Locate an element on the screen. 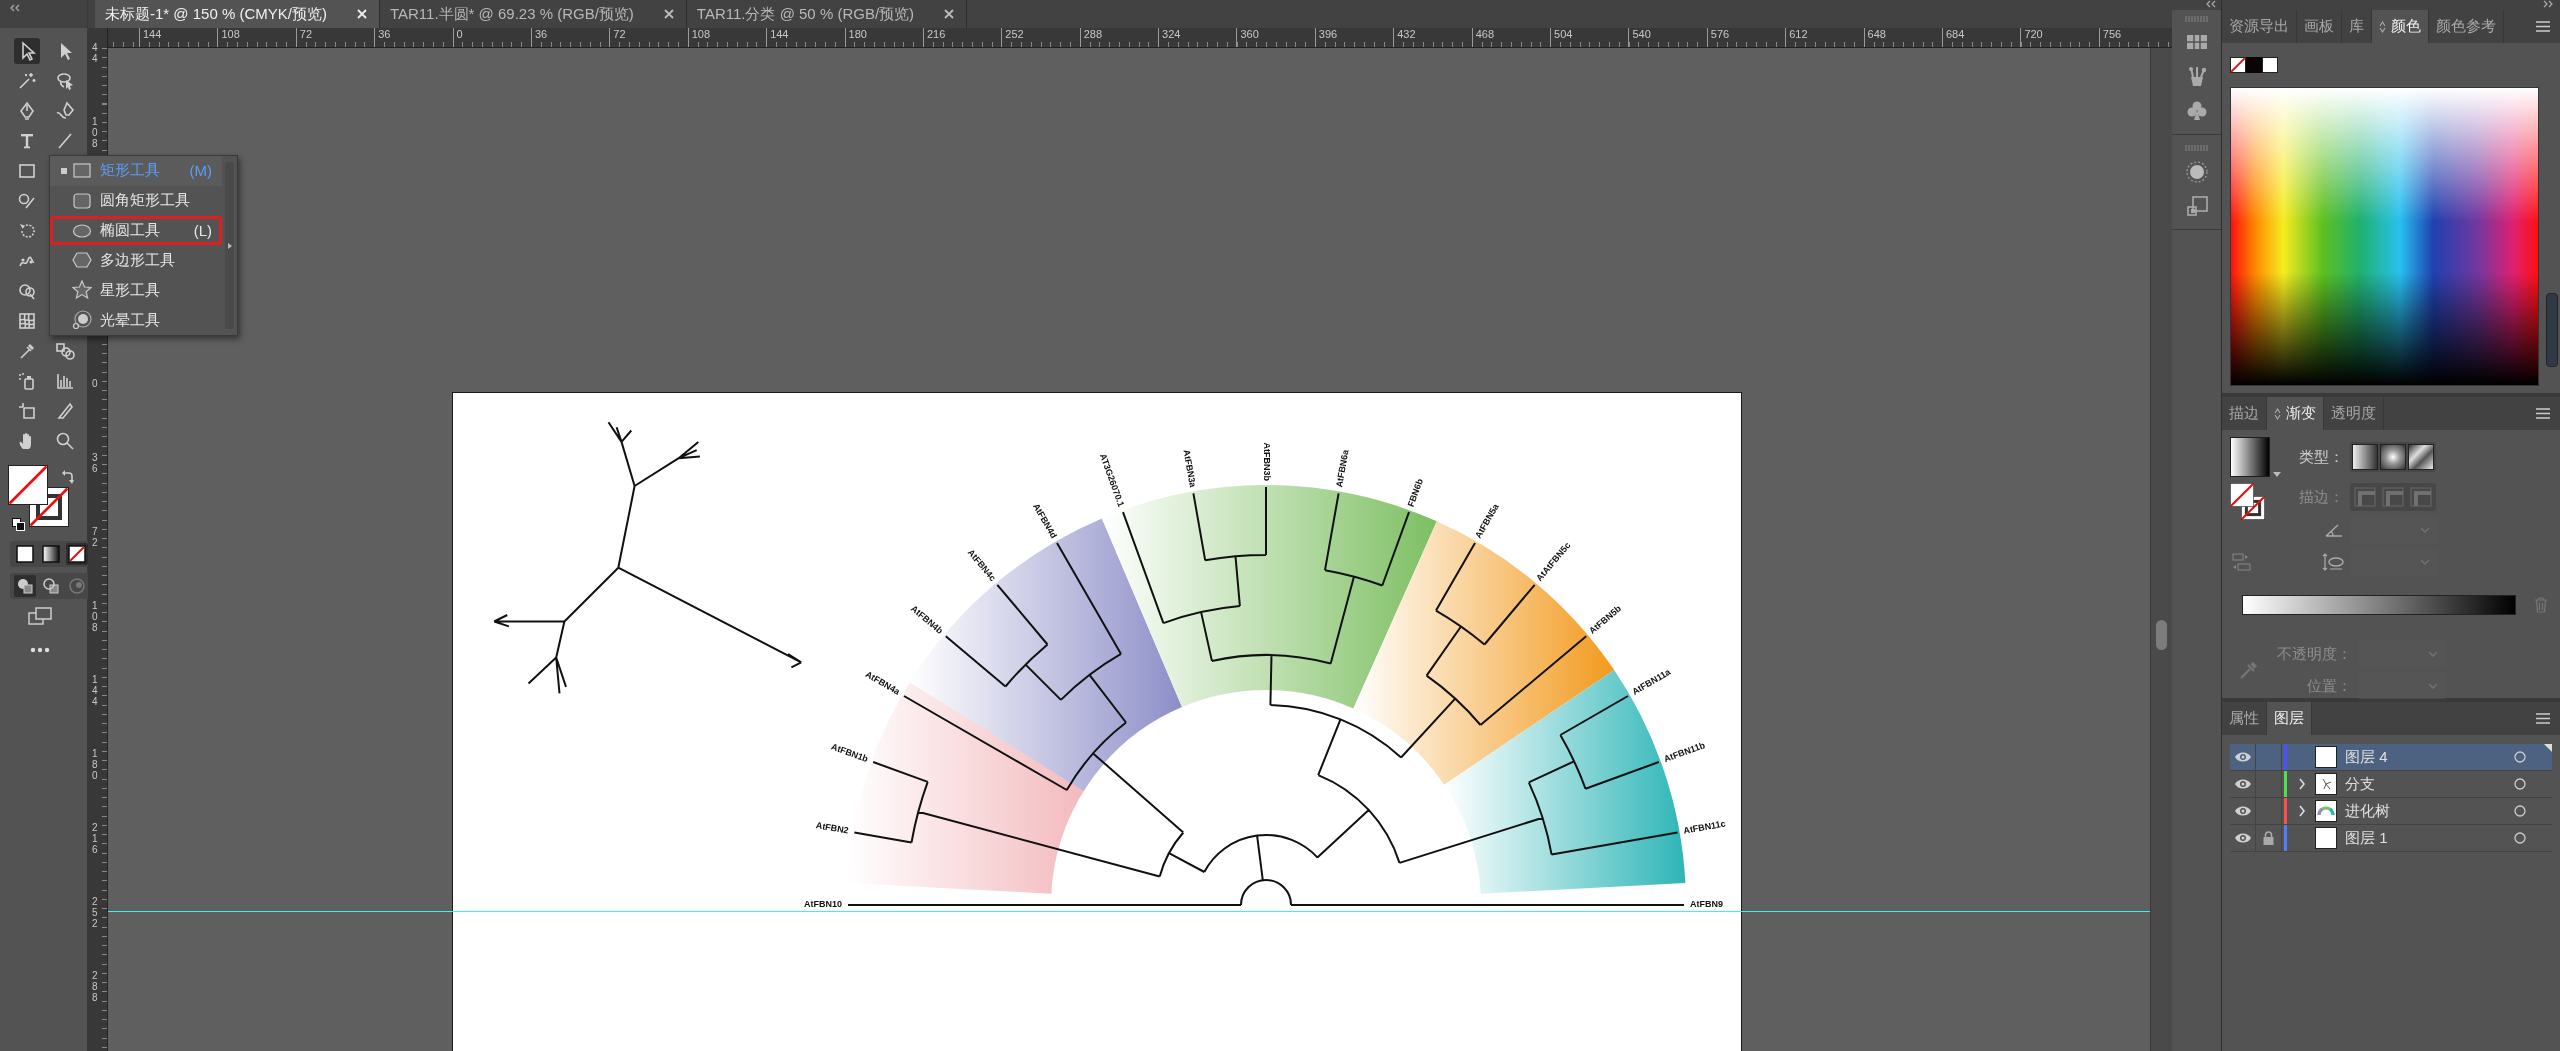 The image size is (2560, 1051). ruler-number: 324 is located at coordinates (1171, 34).